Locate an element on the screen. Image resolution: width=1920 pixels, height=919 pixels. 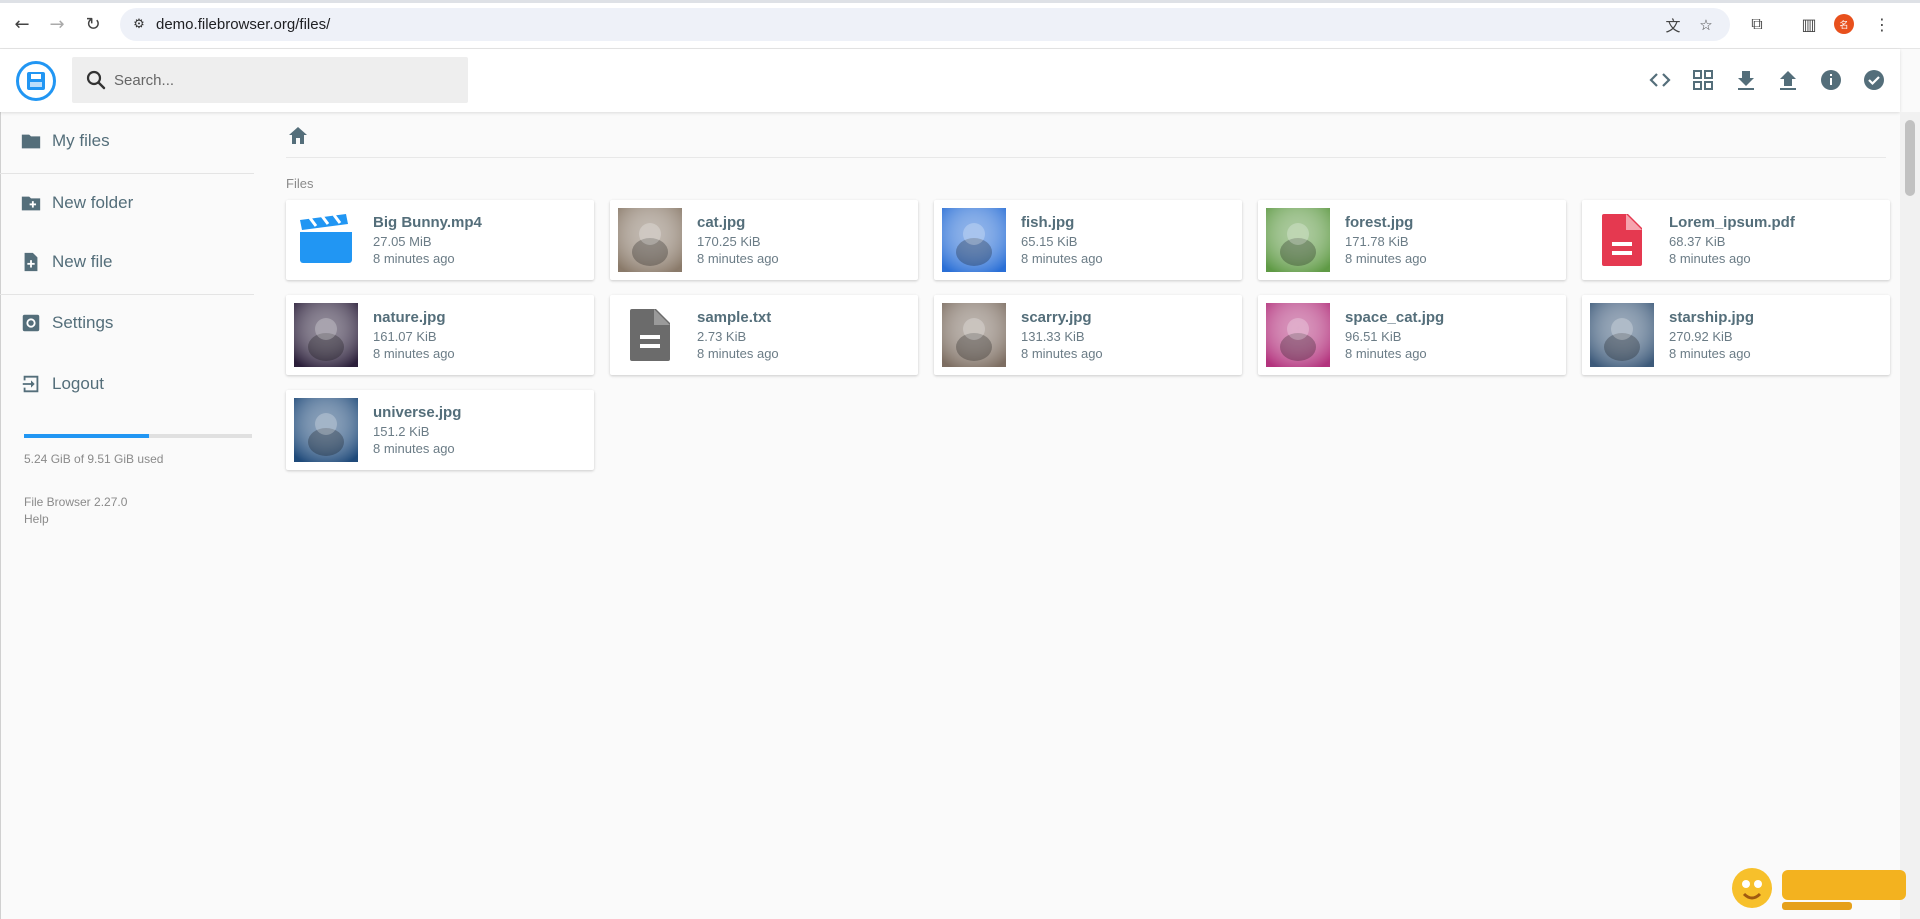
sidebar-item-new-folder: New folder is located at coordinates (128, 203).